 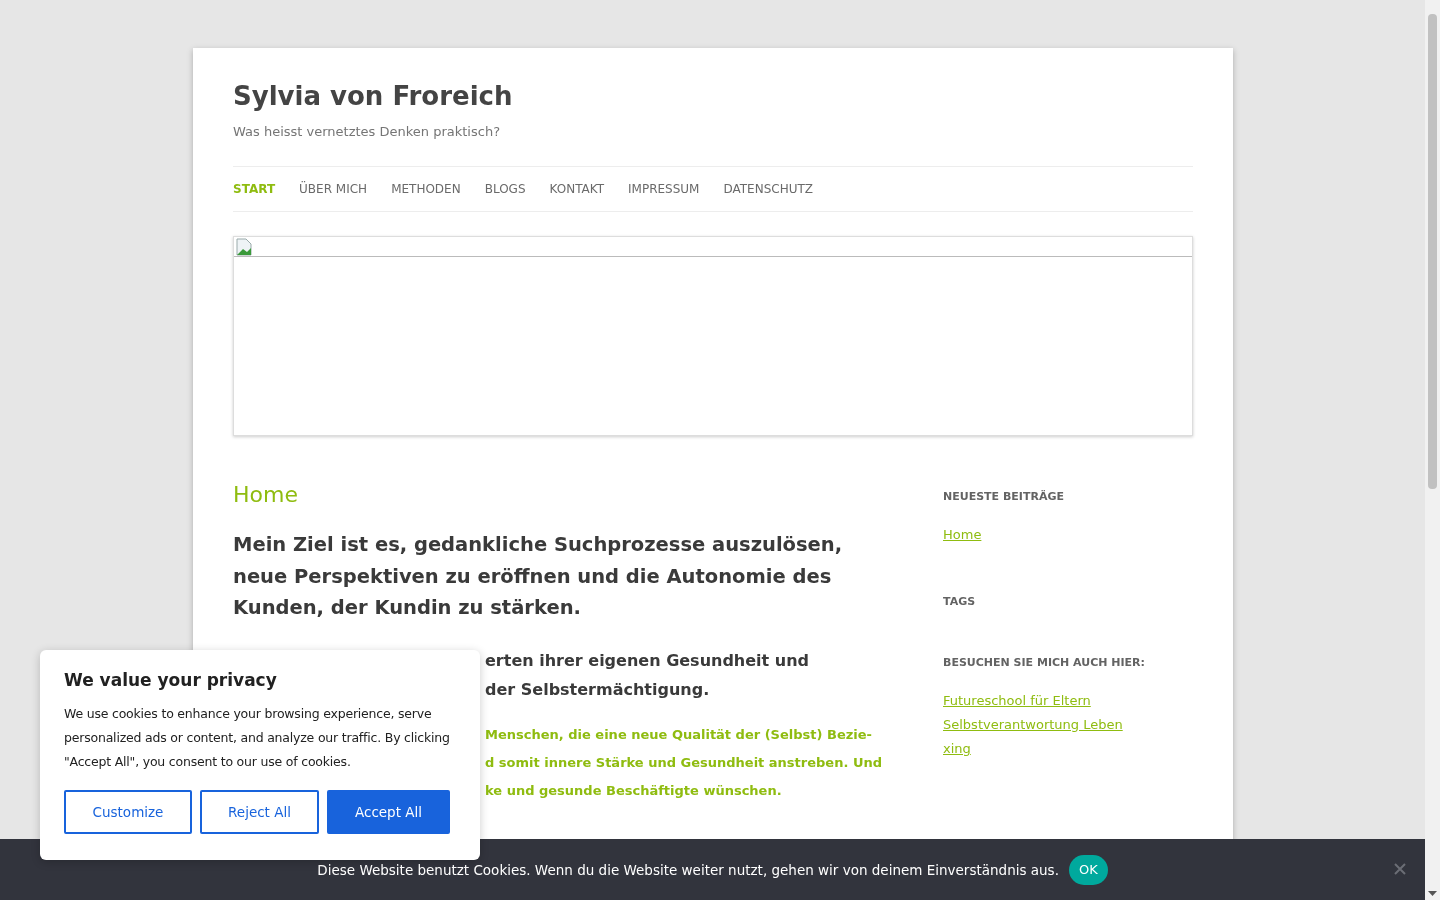 I want to click on nav-link: DATENSCHUTZ, so click(x=768, y=189).